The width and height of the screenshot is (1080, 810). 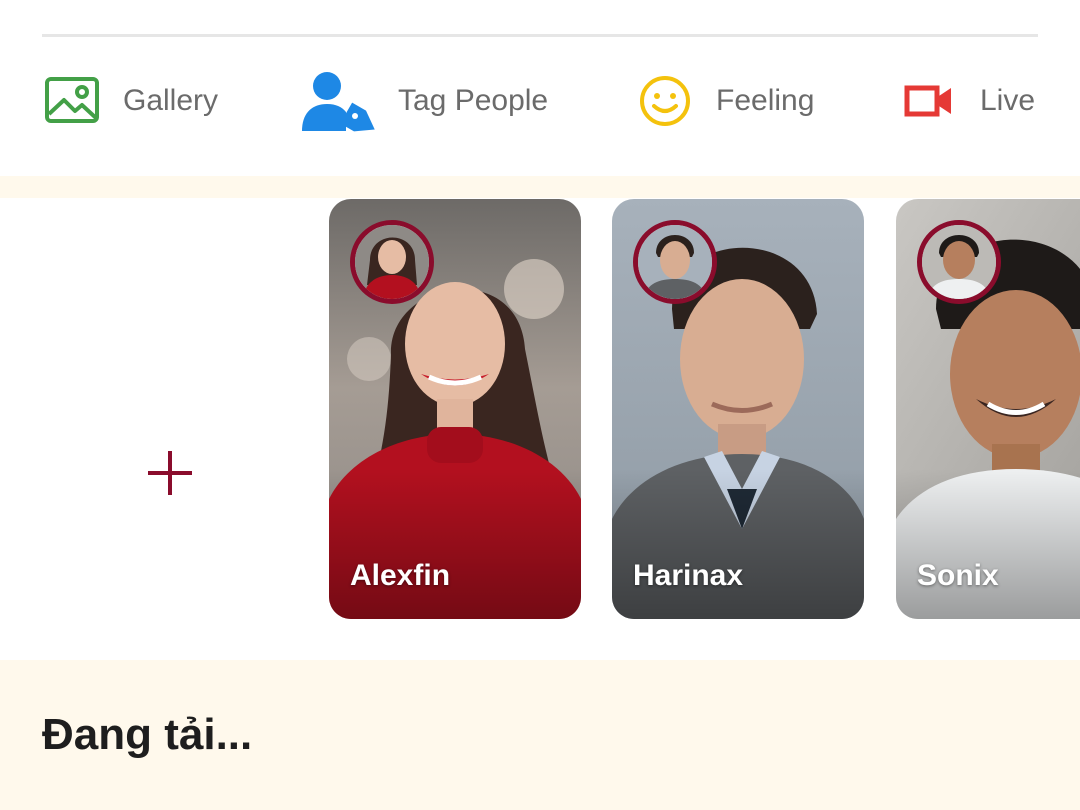 I want to click on tag-people-button: Tag People, so click(x=424, y=101).